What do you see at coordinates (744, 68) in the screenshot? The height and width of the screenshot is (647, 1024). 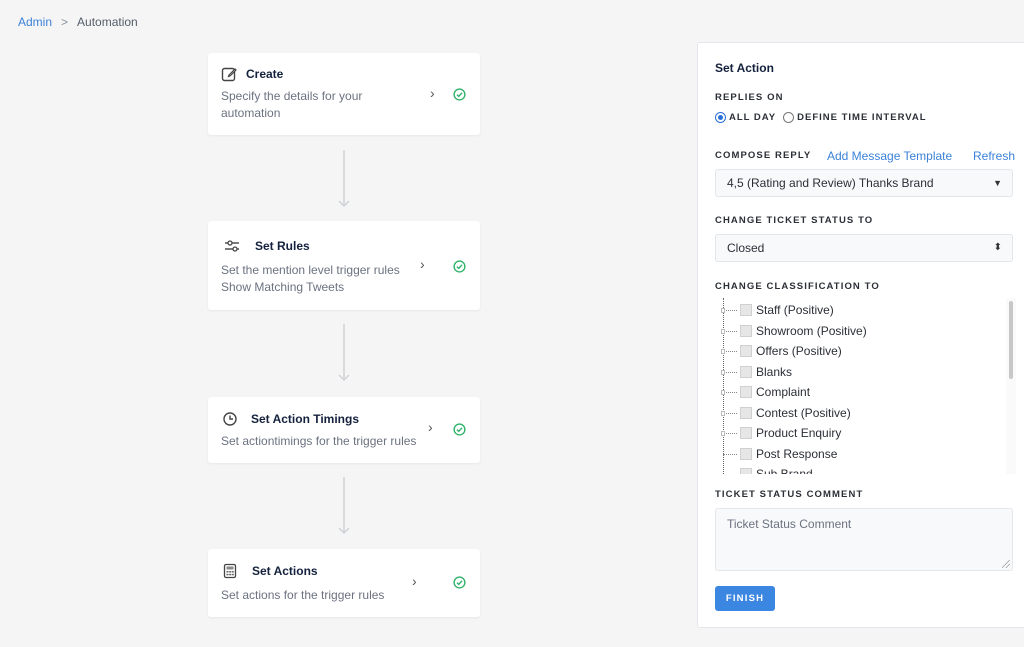 I see `panel-title: Set Action` at bounding box center [744, 68].